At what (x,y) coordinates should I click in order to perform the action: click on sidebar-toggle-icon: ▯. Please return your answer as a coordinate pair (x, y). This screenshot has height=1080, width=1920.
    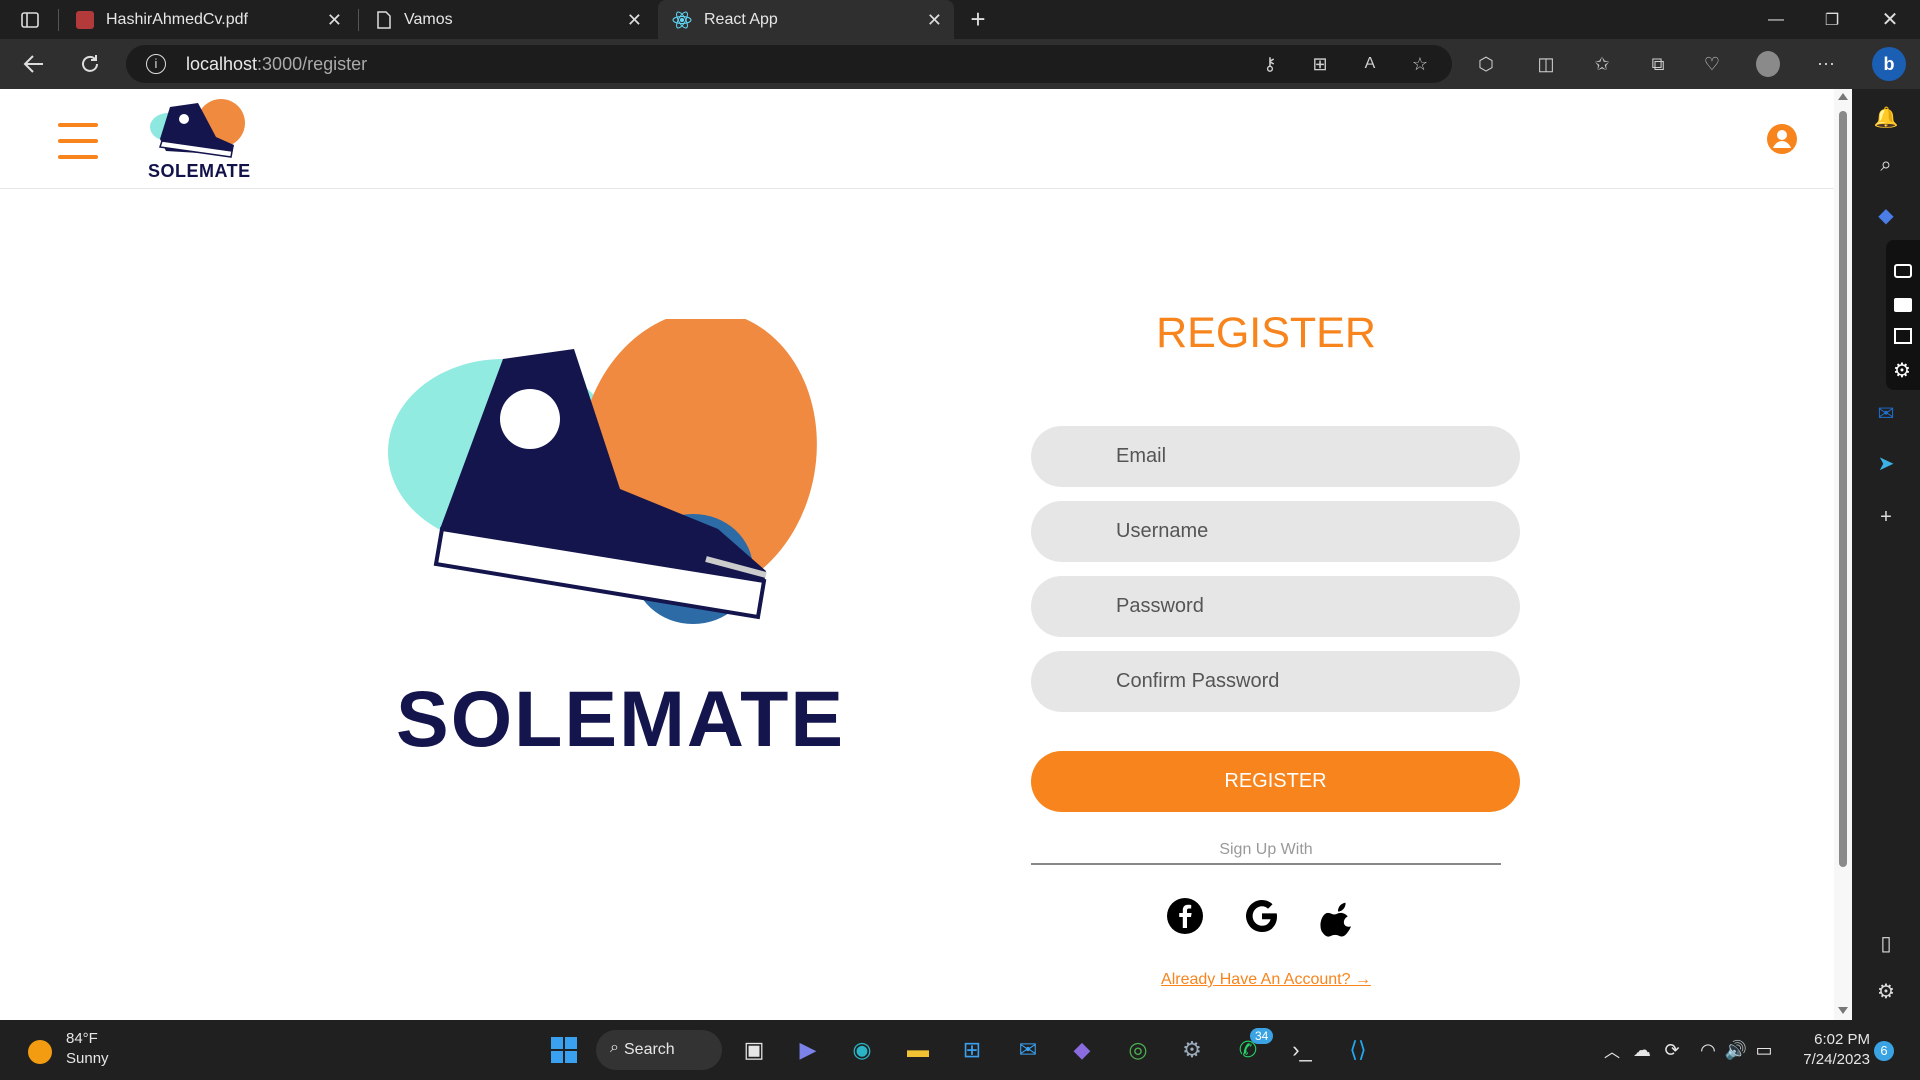
    Looking at the image, I should click on (1886, 943).